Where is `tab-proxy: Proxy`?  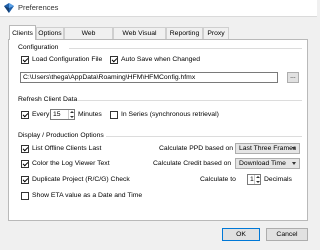
tab-proxy: Proxy is located at coordinates (216, 33).